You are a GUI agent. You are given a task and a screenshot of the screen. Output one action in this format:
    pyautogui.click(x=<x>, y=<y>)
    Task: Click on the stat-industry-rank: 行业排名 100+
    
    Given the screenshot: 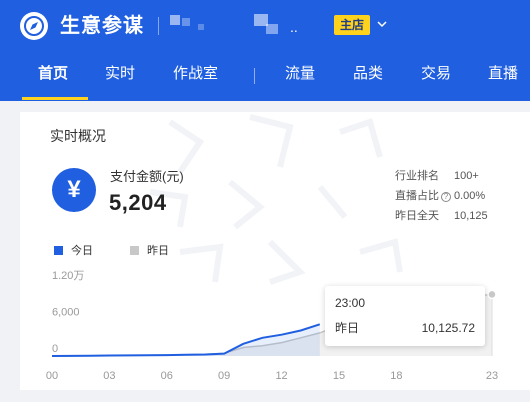 What is the action you would take?
    pyautogui.click(x=437, y=176)
    